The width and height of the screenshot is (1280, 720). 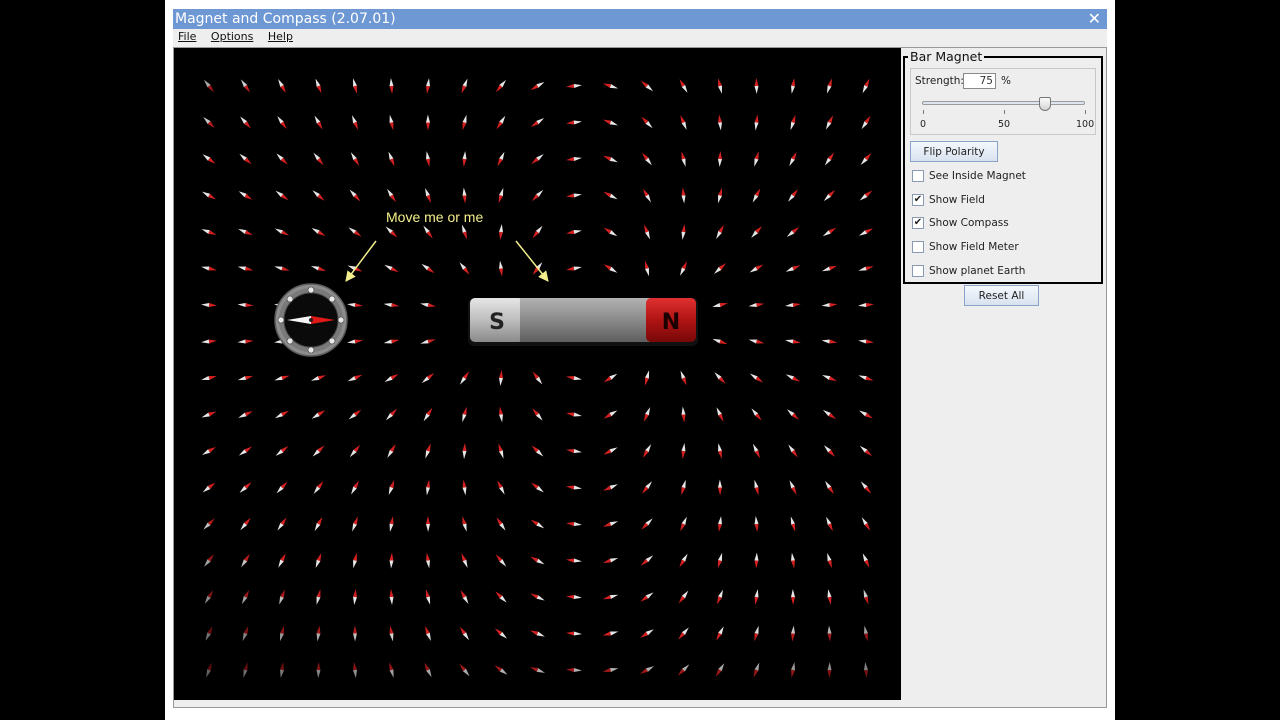 What do you see at coordinates (969, 223) in the screenshot?
I see `show-compass-label: Show Compass` at bounding box center [969, 223].